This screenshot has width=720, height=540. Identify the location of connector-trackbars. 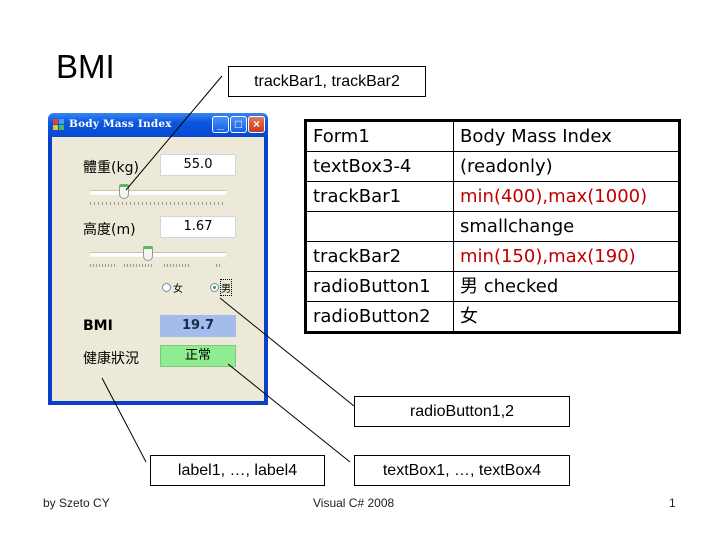
(174, 133).